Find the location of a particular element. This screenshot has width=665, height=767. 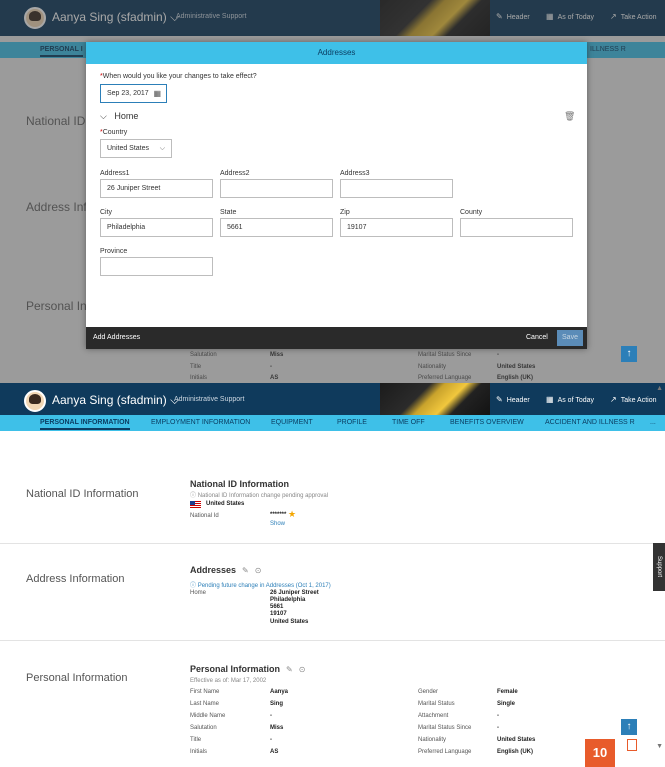

attachment-value: - is located at coordinates (498, 716).